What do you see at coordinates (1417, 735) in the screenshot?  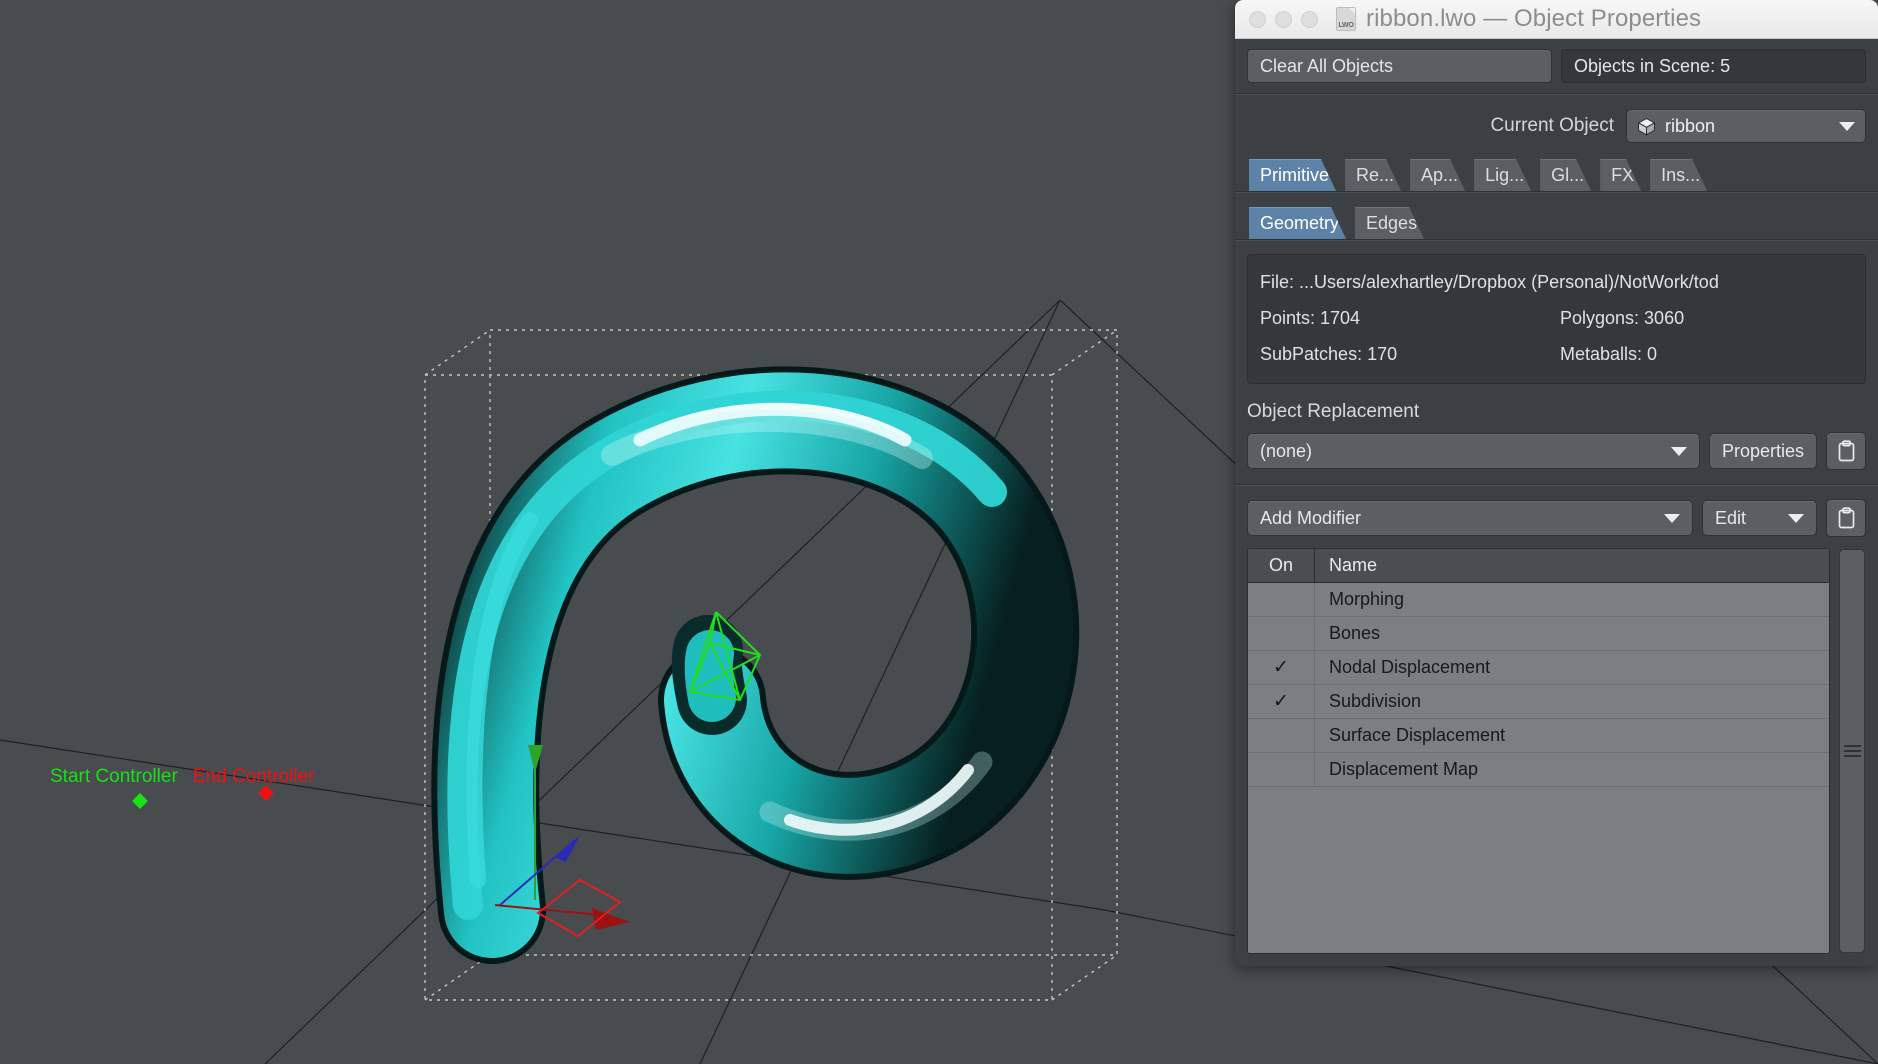 I see `row-name: Surface Displacement` at bounding box center [1417, 735].